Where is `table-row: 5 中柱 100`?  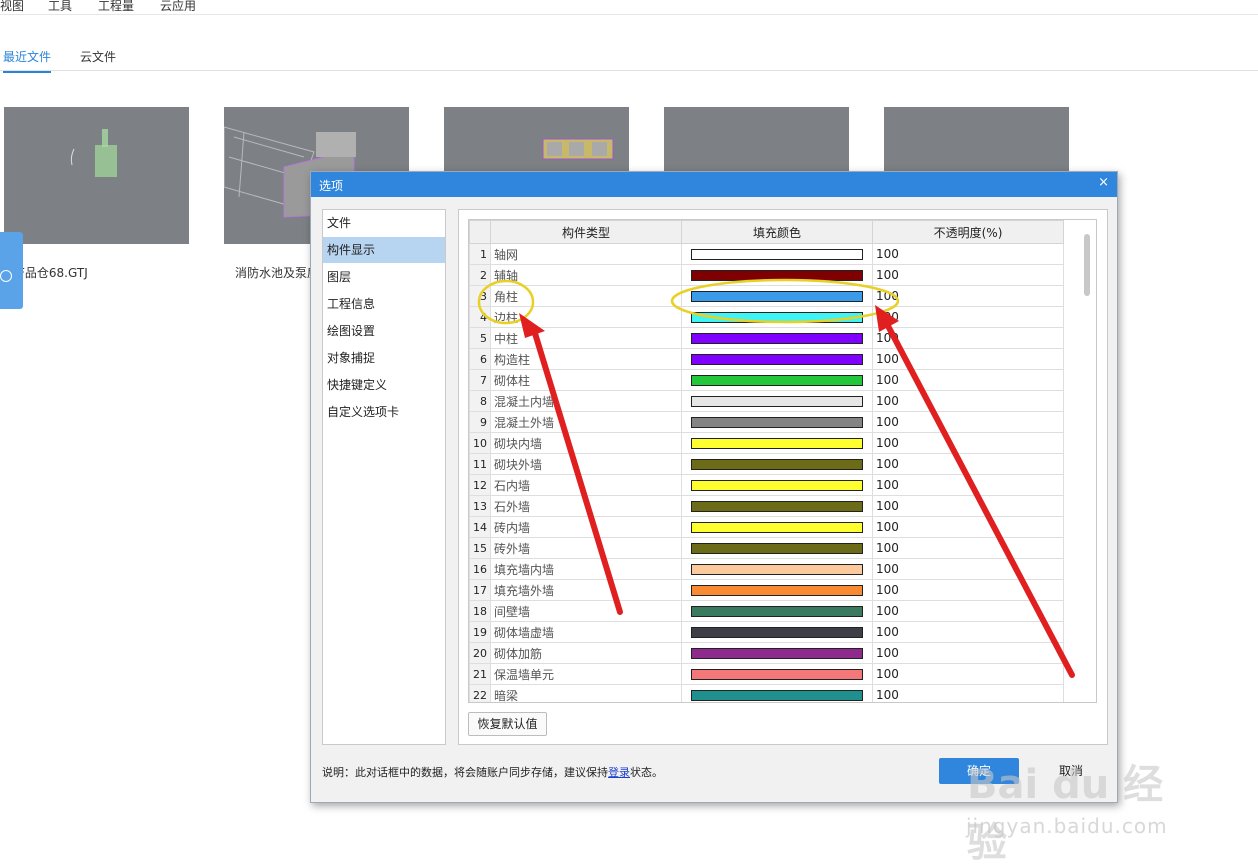
table-row: 5 中柱 100 is located at coordinates (766, 338).